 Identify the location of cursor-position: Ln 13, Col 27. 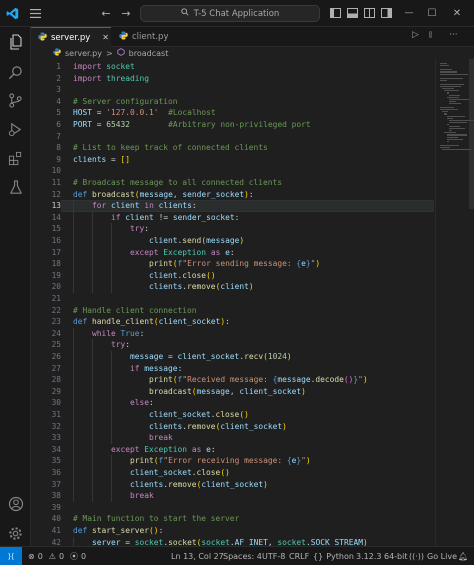
(197, 556).